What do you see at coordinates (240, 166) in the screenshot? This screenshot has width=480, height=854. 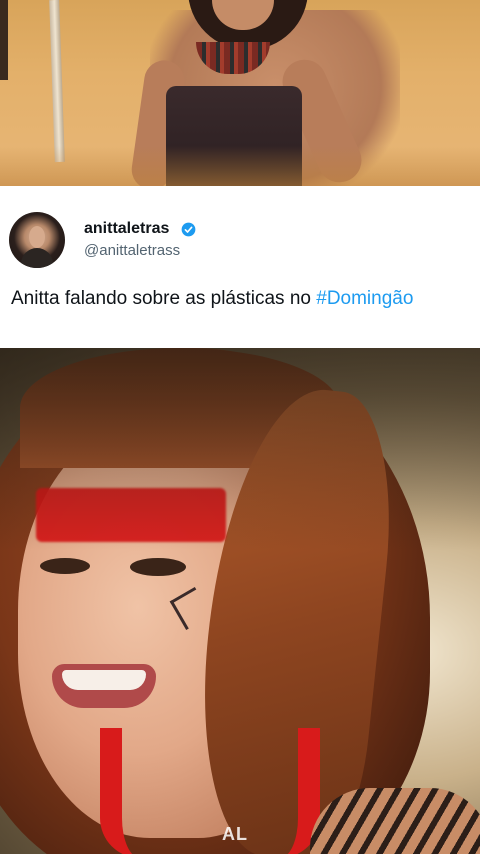 I see `sand-ground` at bounding box center [240, 166].